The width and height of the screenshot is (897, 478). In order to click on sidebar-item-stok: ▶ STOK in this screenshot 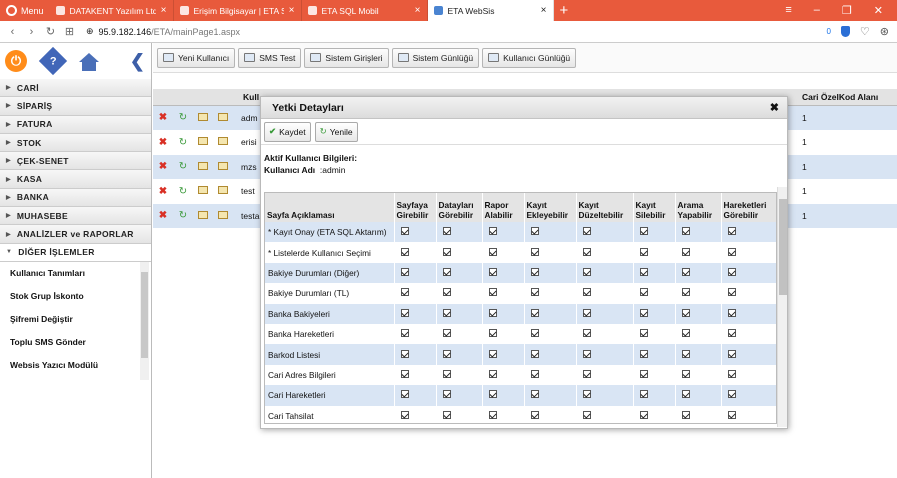, I will do `click(75, 143)`.